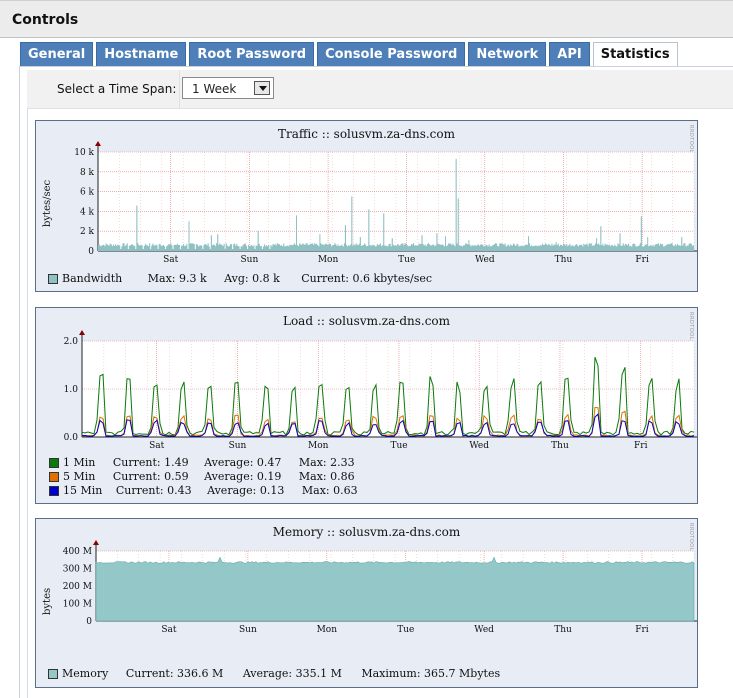  What do you see at coordinates (329, 490) in the screenshot?
I see `legend-15min-max: Max: 0.63` at bounding box center [329, 490].